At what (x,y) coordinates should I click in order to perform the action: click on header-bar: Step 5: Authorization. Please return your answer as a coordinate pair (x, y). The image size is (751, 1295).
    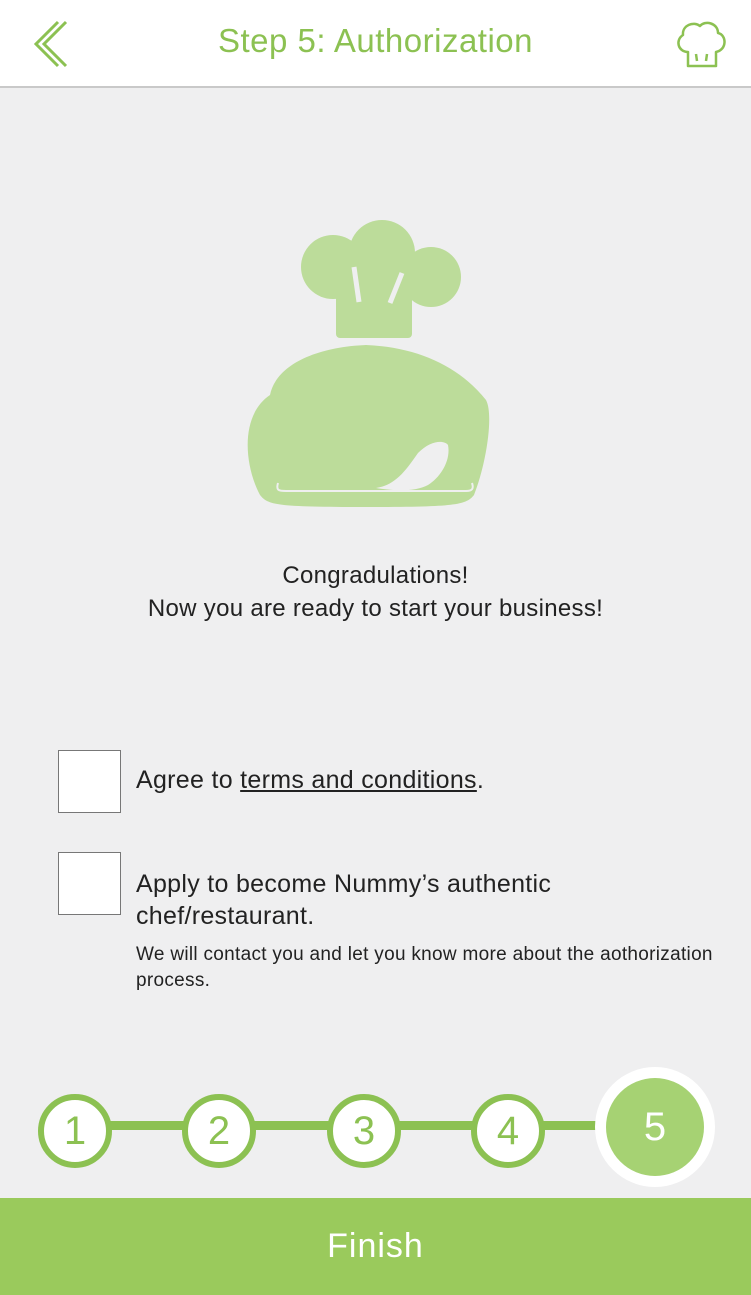
    Looking at the image, I should click on (375, 44).